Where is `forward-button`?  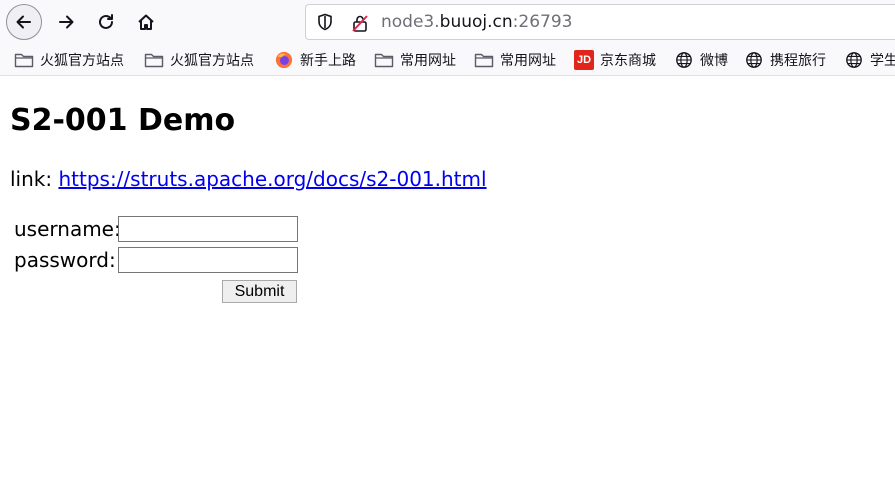
forward-button is located at coordinates (66, 22).